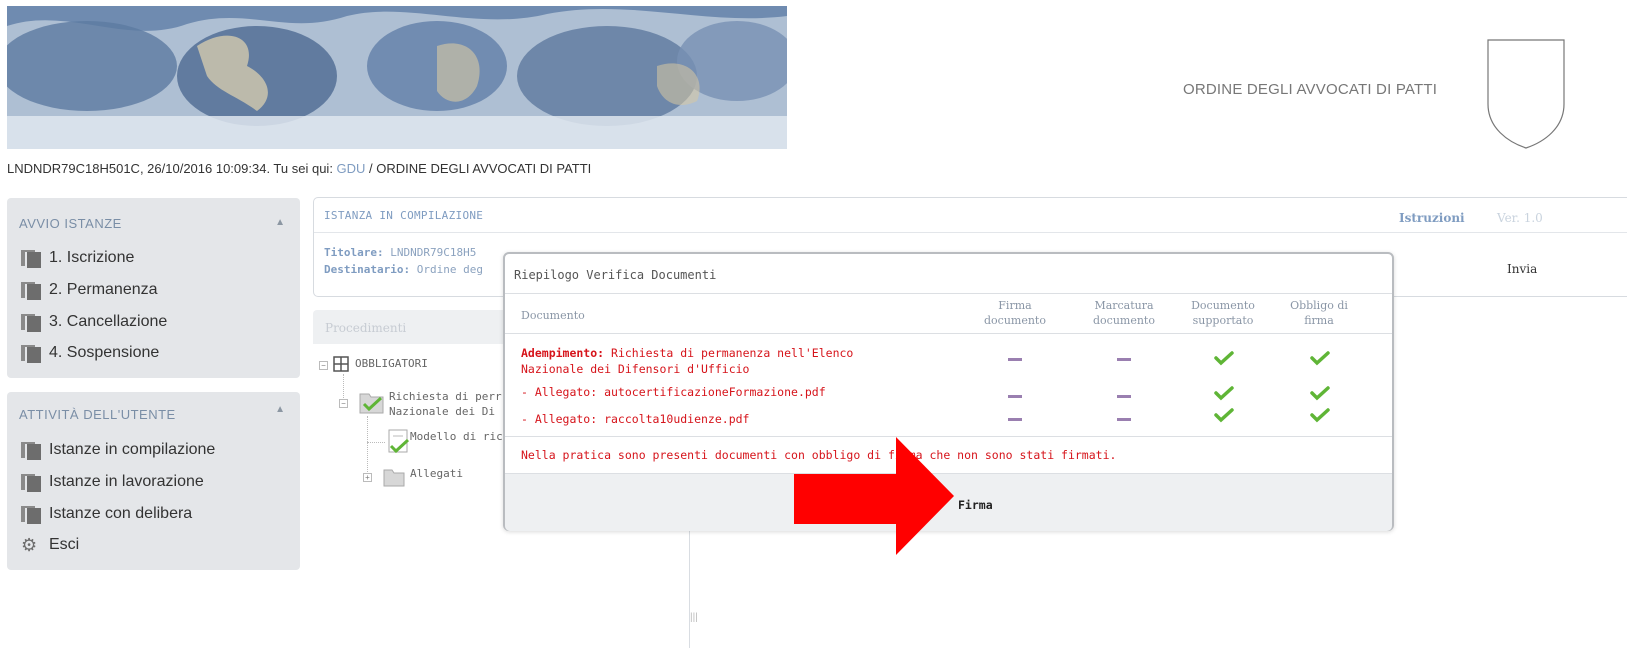 This screenshot has height=648, width=1627. Describe the element at coordinates (394, 478) in the screenshot. I see `folder-icon` at that location.